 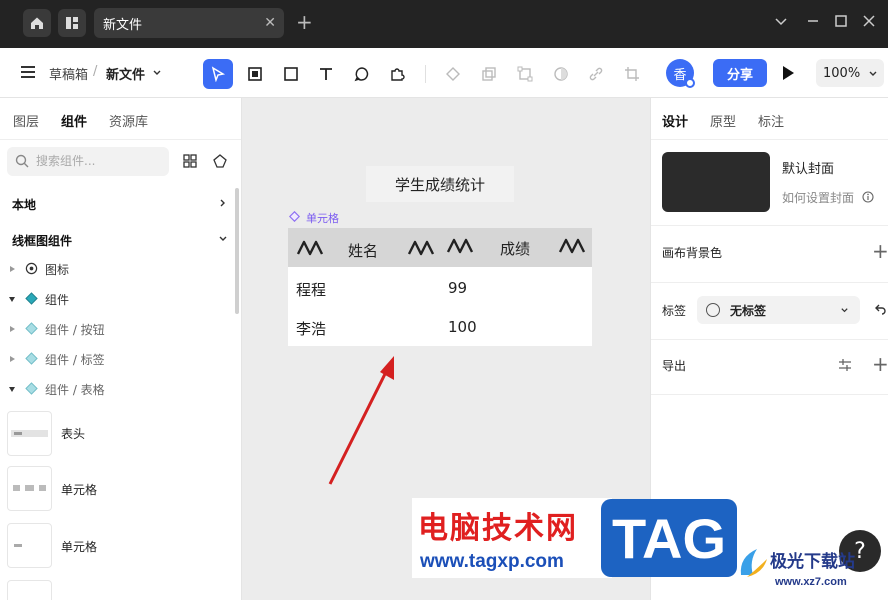 I want to click on avatar: 香, so click(x=680, y=73).